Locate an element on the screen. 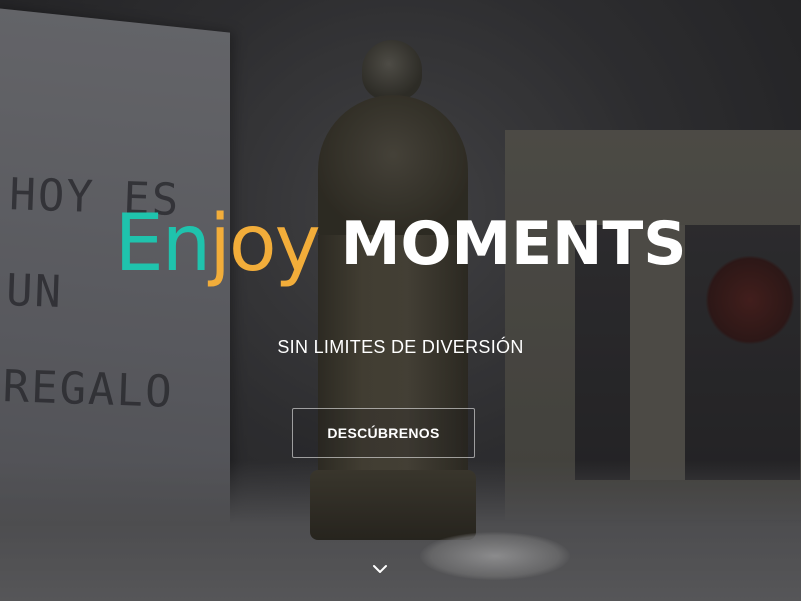 Image resolution: width=801 pixels, height=601 pixels. chevron-down-icon is located at coordinates (380, 569).